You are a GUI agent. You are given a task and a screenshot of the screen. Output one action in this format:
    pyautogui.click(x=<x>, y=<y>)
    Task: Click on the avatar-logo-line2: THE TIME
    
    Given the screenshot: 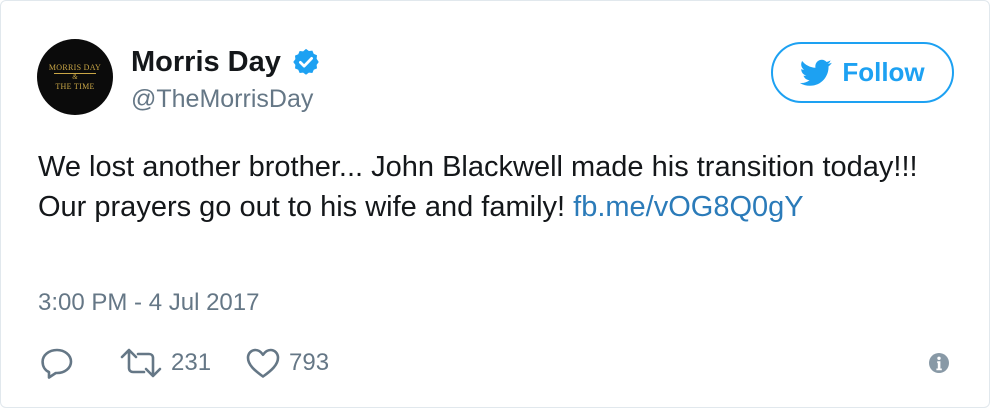 What is the action you would take?
    pyautogui.click(x=75, y=86)
    